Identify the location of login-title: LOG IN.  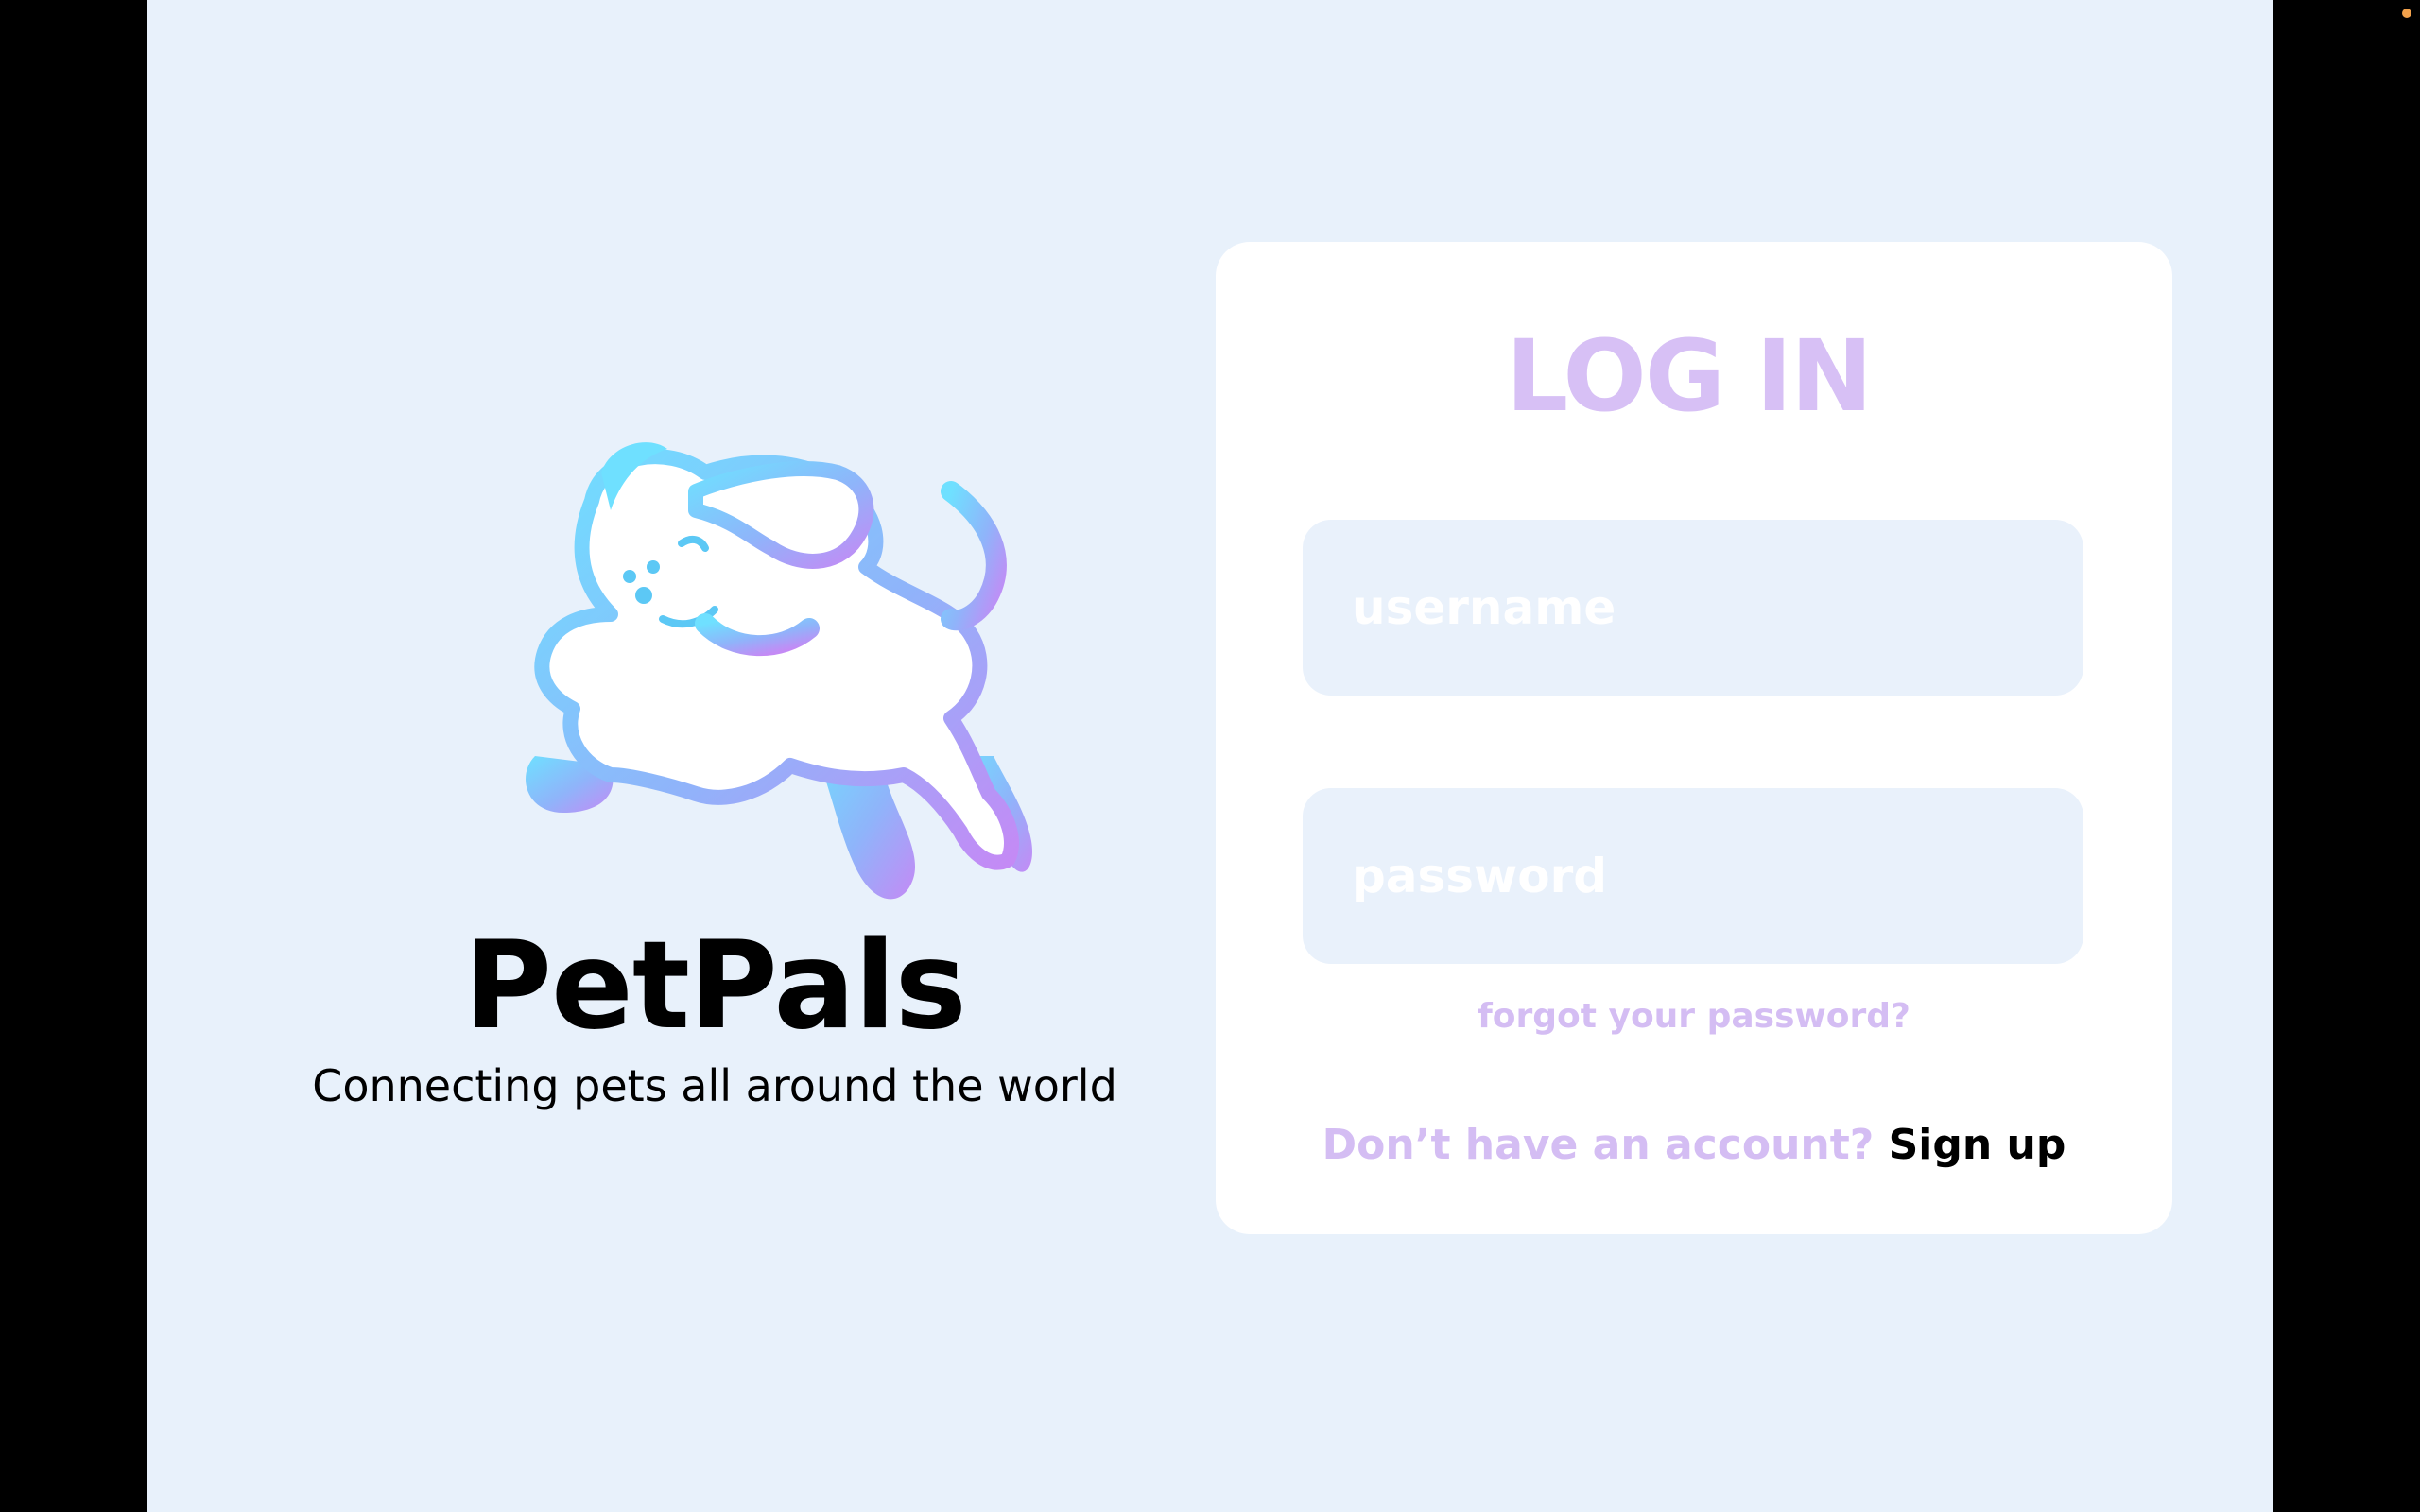
(1689, 376).